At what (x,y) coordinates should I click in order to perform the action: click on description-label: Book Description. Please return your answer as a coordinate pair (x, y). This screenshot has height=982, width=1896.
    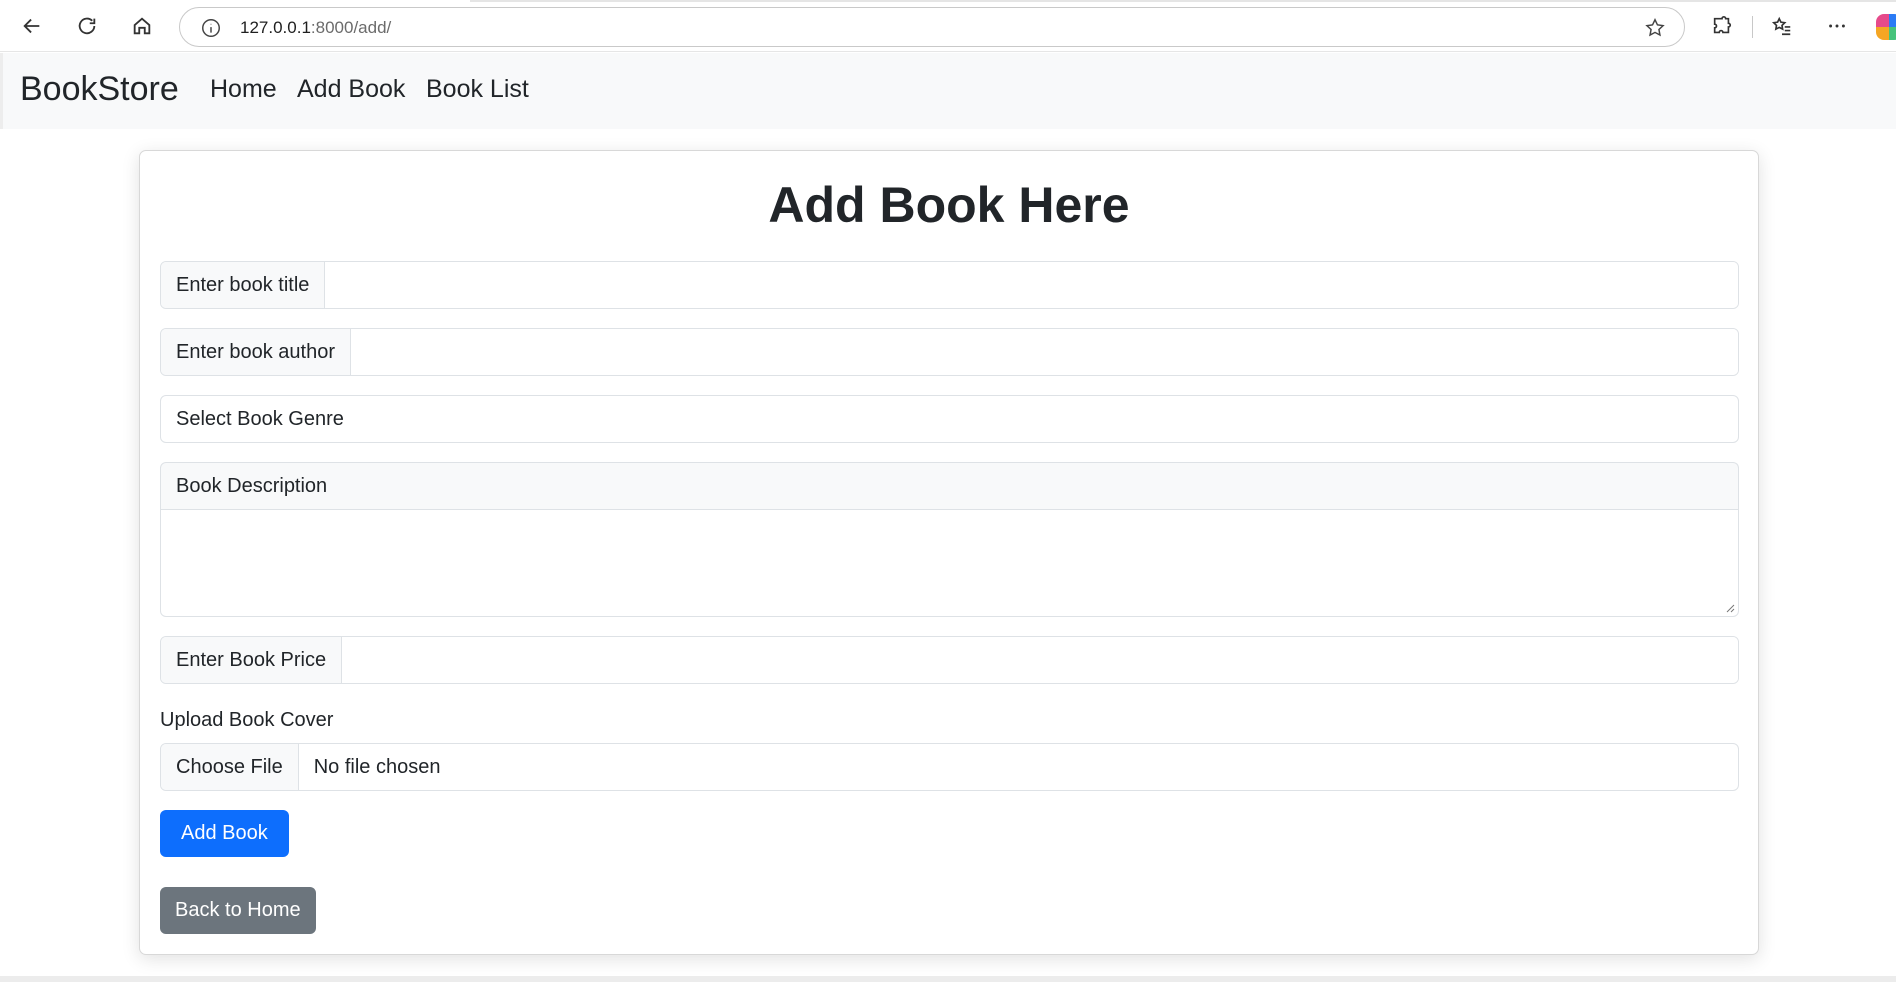
    Looking at the image, I should click on (949, 486).